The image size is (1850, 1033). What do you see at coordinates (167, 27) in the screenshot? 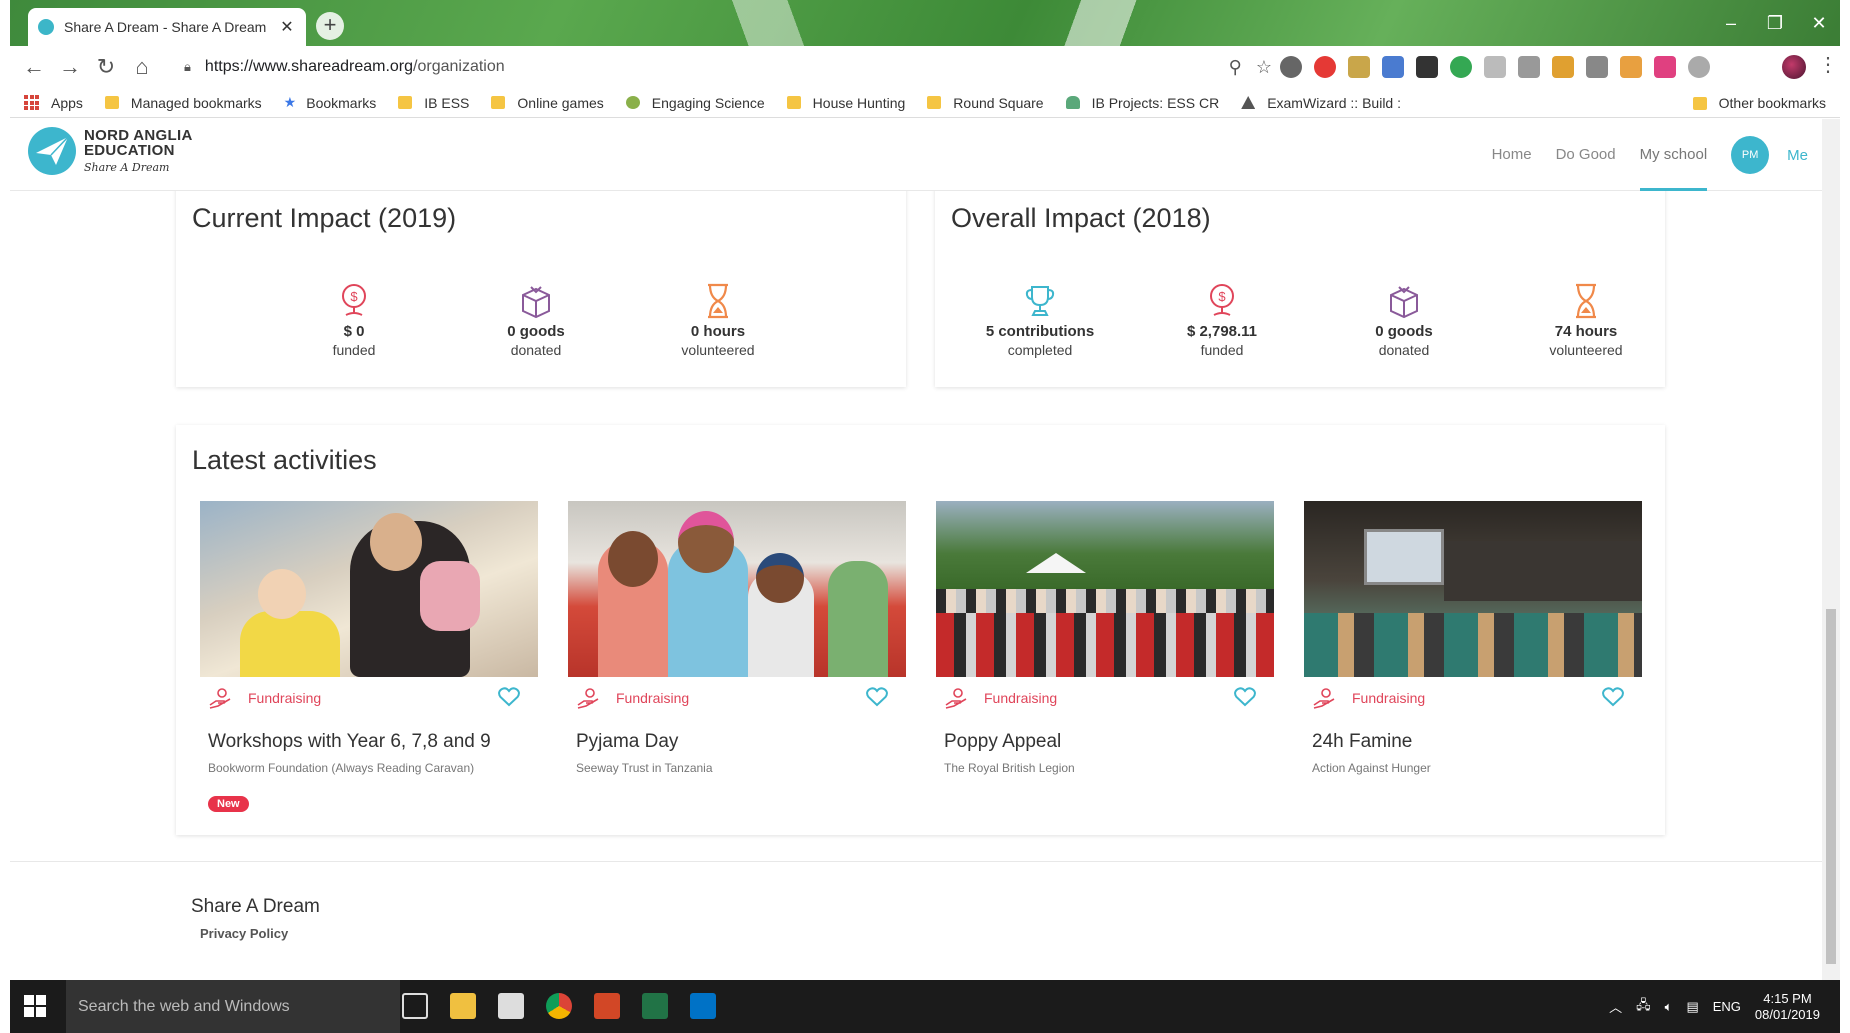
I see `browser-tab: Share A Dream - Share A Dream ✕` at bounding box center [167, 27].